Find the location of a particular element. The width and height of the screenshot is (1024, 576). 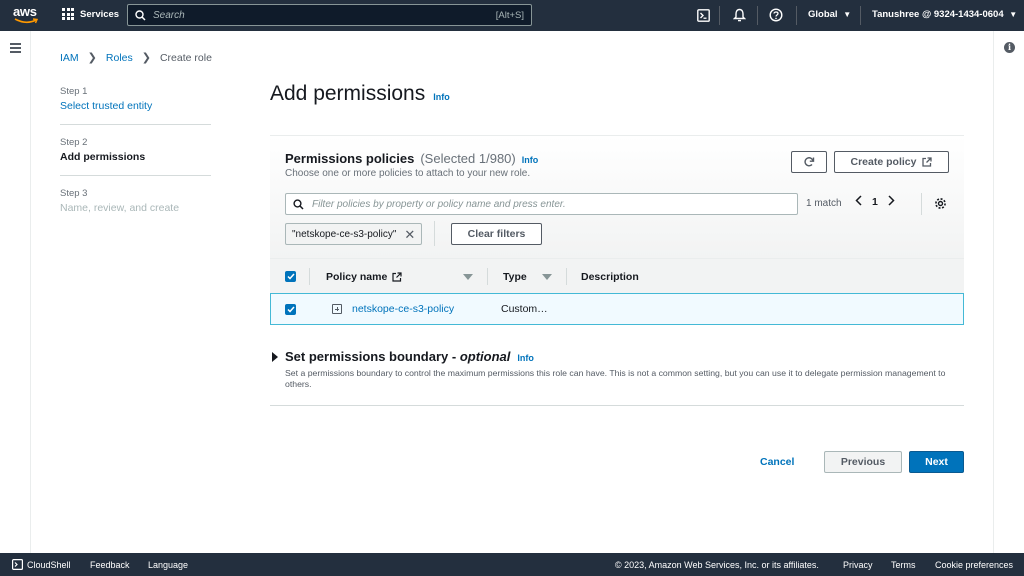

column-header-type: Type is located at coordinates (515, 276).